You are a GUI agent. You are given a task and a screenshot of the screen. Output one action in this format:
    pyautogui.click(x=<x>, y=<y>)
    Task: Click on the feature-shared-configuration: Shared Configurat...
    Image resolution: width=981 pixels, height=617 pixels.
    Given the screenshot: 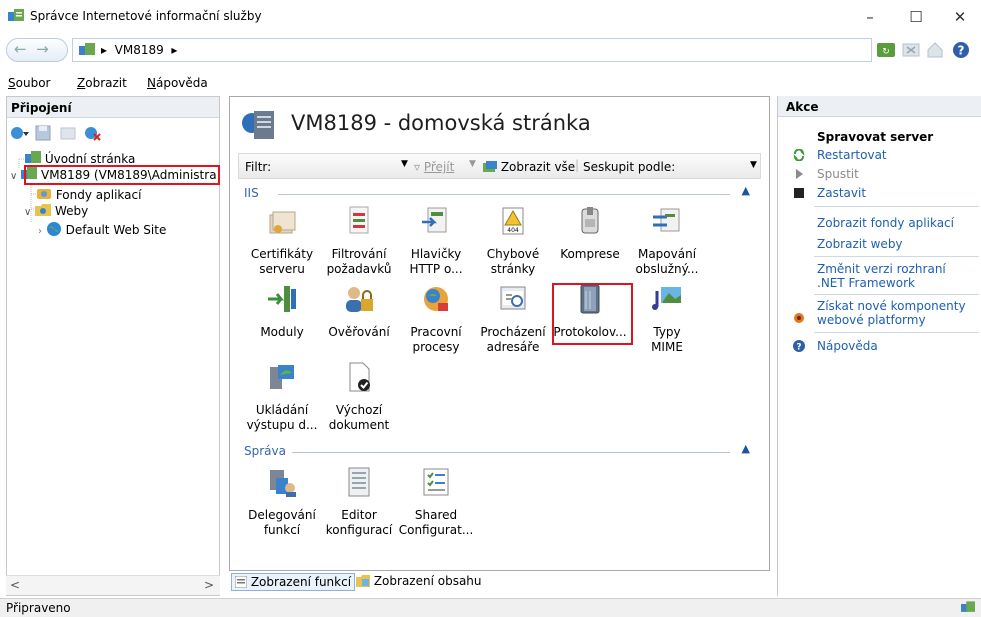 What is the action you would take?
    pyautogui.click(x=436, y=502)
    